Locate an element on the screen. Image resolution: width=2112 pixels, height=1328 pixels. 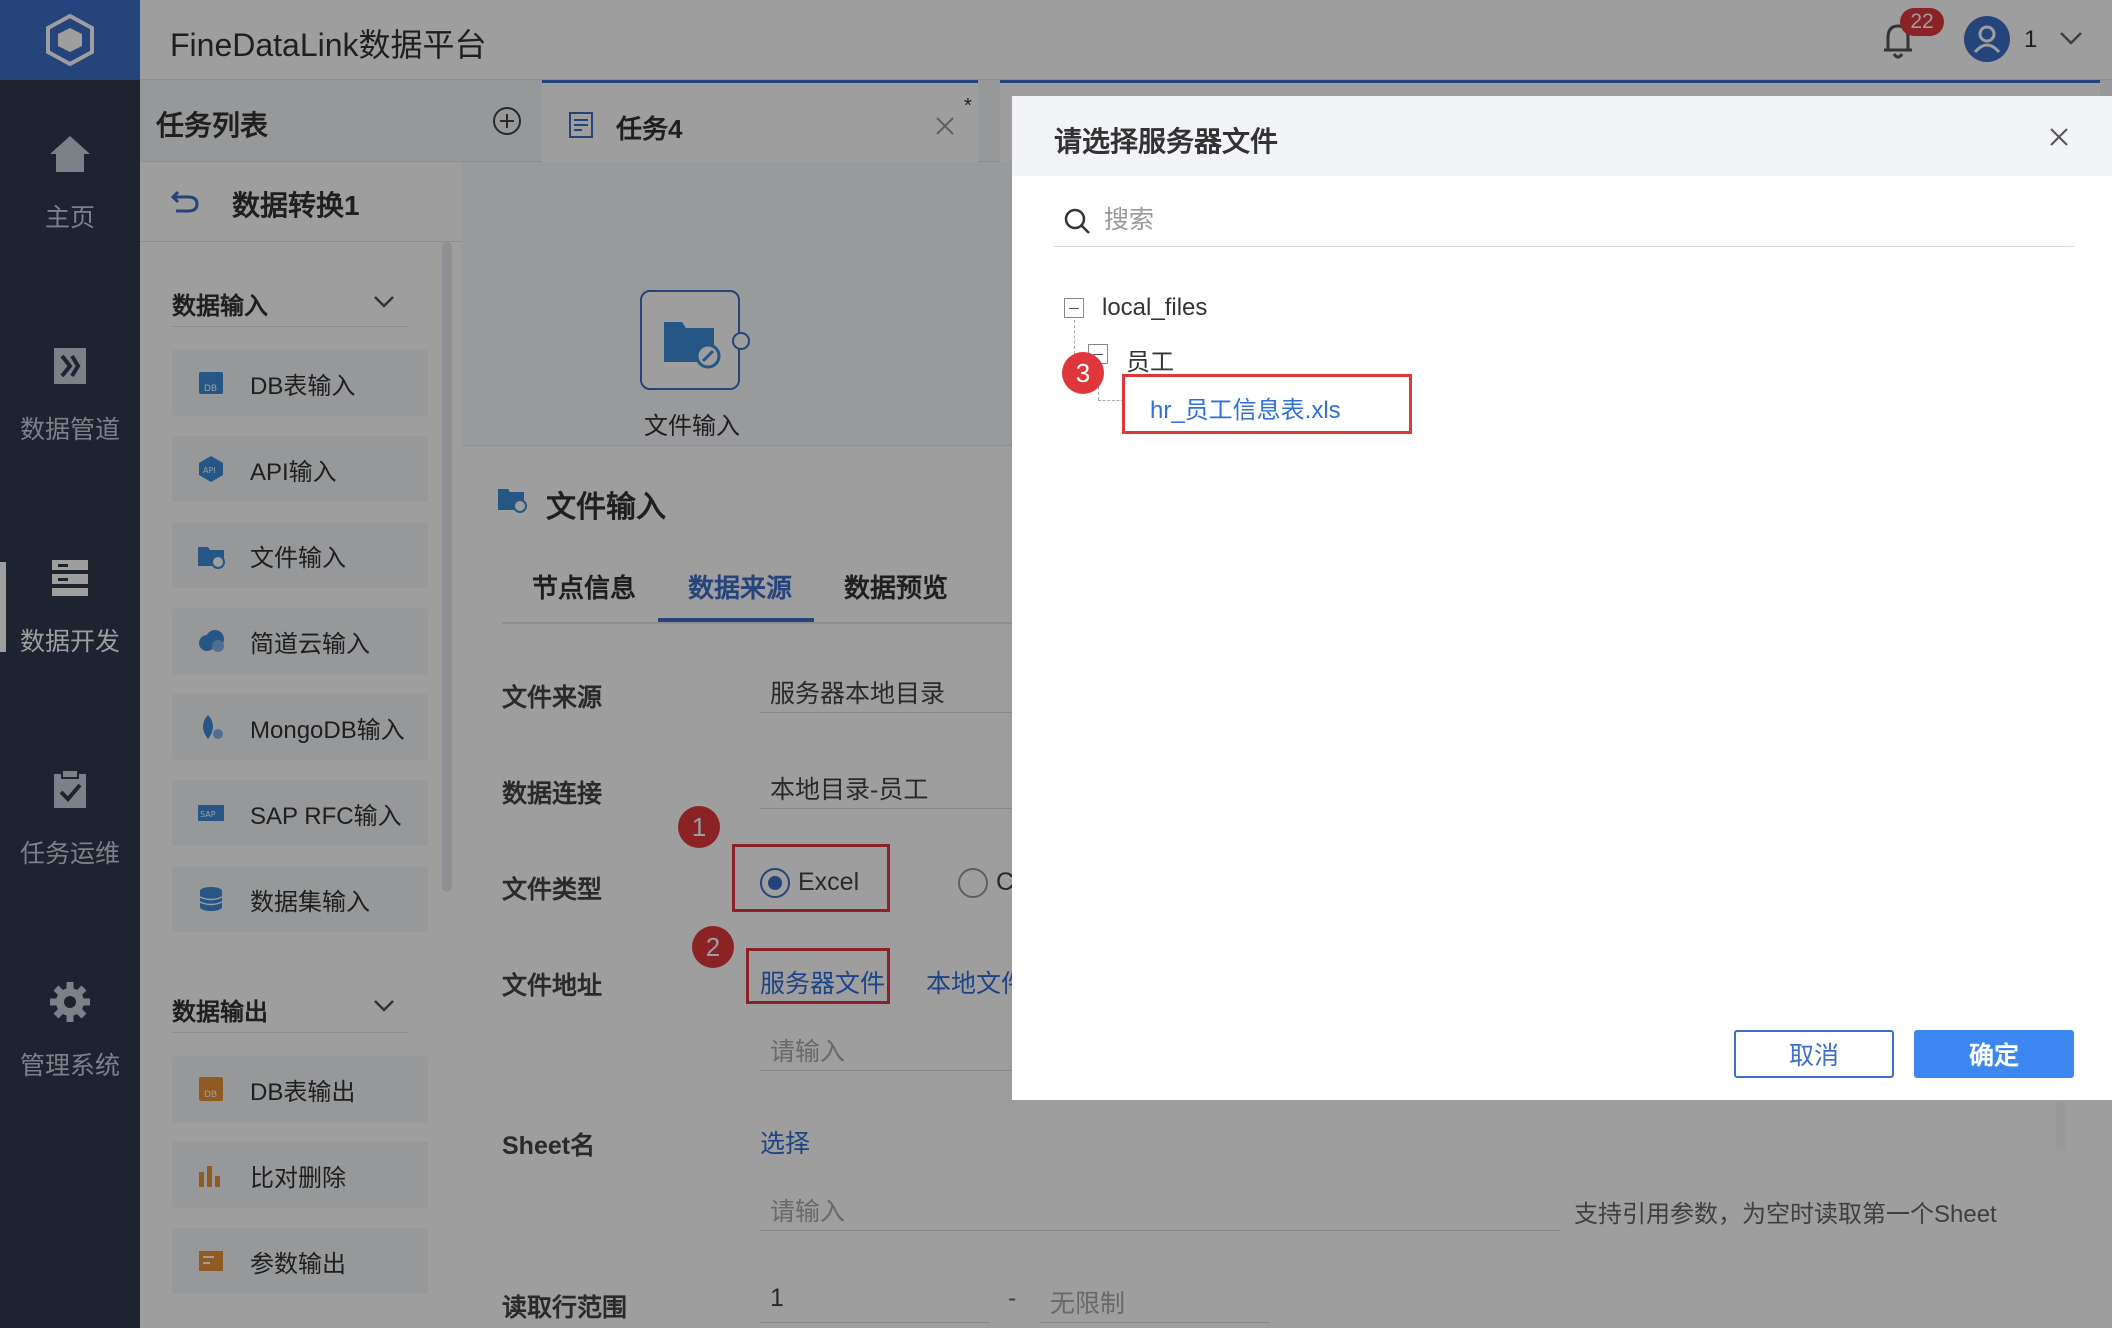
search-icon is located at coordinates (1077, 221).